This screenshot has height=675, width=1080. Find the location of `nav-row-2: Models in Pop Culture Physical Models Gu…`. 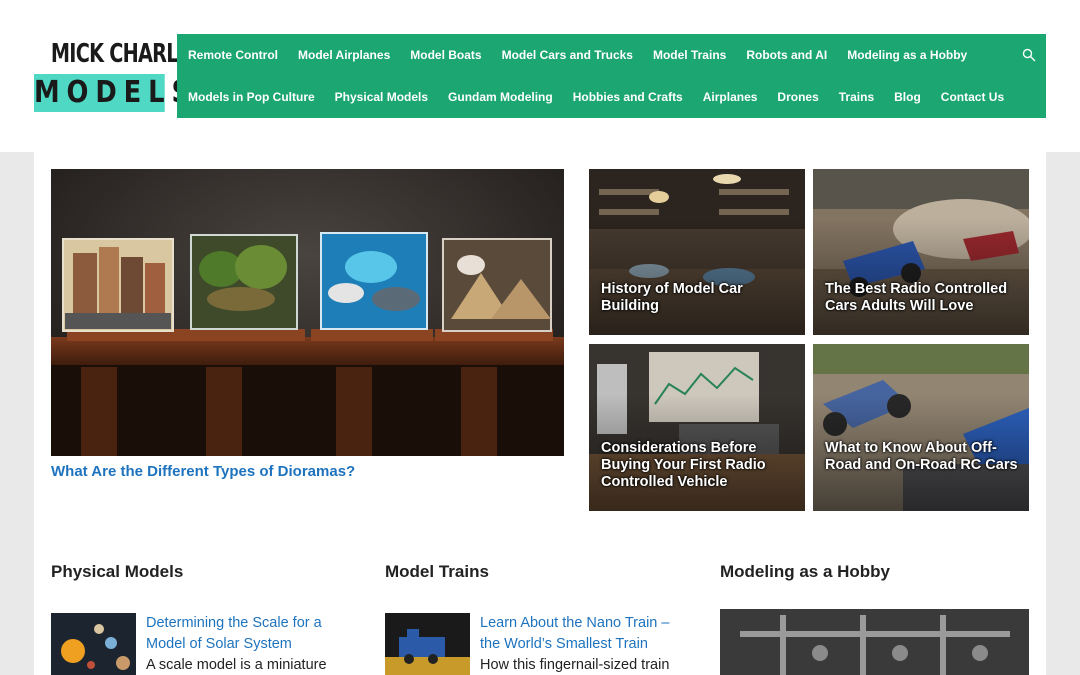

nav-row-2: Models in Pop Culture Physical Models Gu… is located at coordinates (600, 97).